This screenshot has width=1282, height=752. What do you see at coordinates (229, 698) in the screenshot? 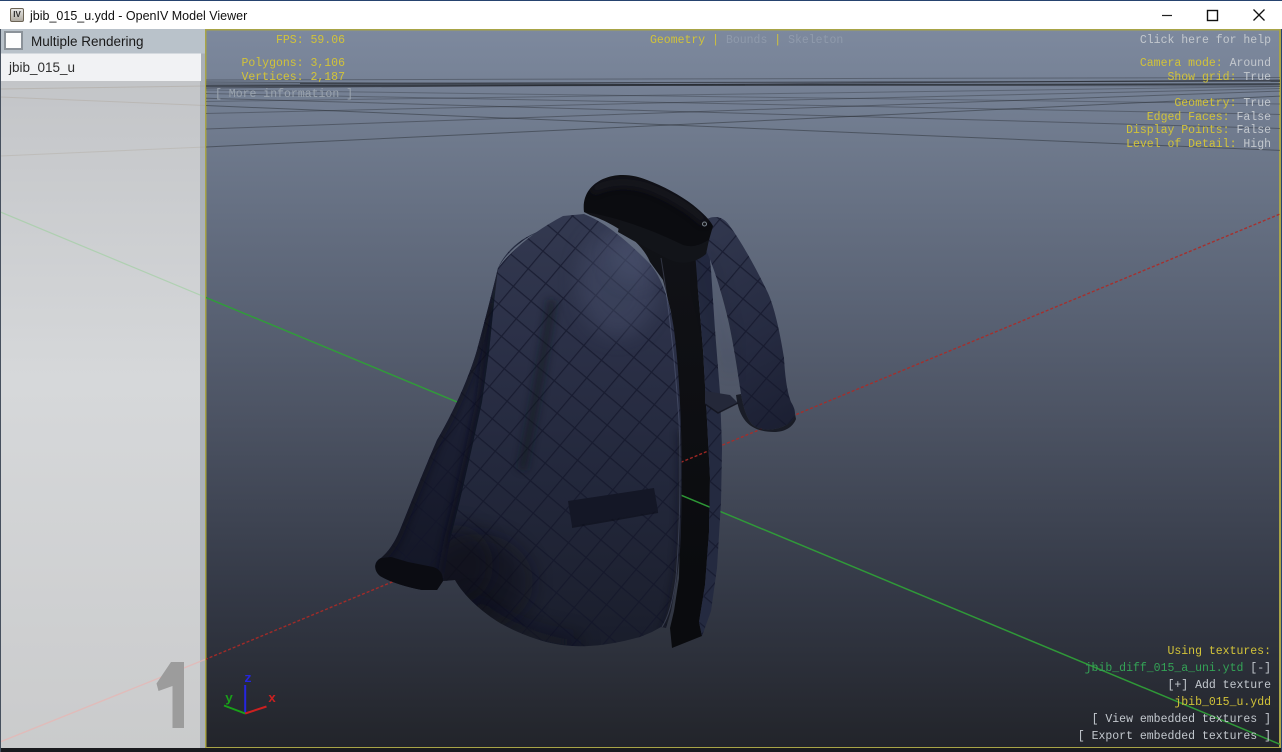
I see `svg-text: y` at bounding box center [229, 698].